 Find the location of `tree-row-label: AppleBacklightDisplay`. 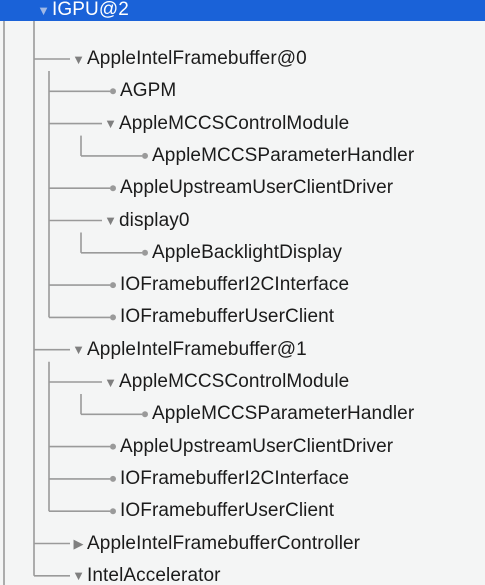

tree-row-label: AppleBacklightDisplay is located at coordinates (247, 252).